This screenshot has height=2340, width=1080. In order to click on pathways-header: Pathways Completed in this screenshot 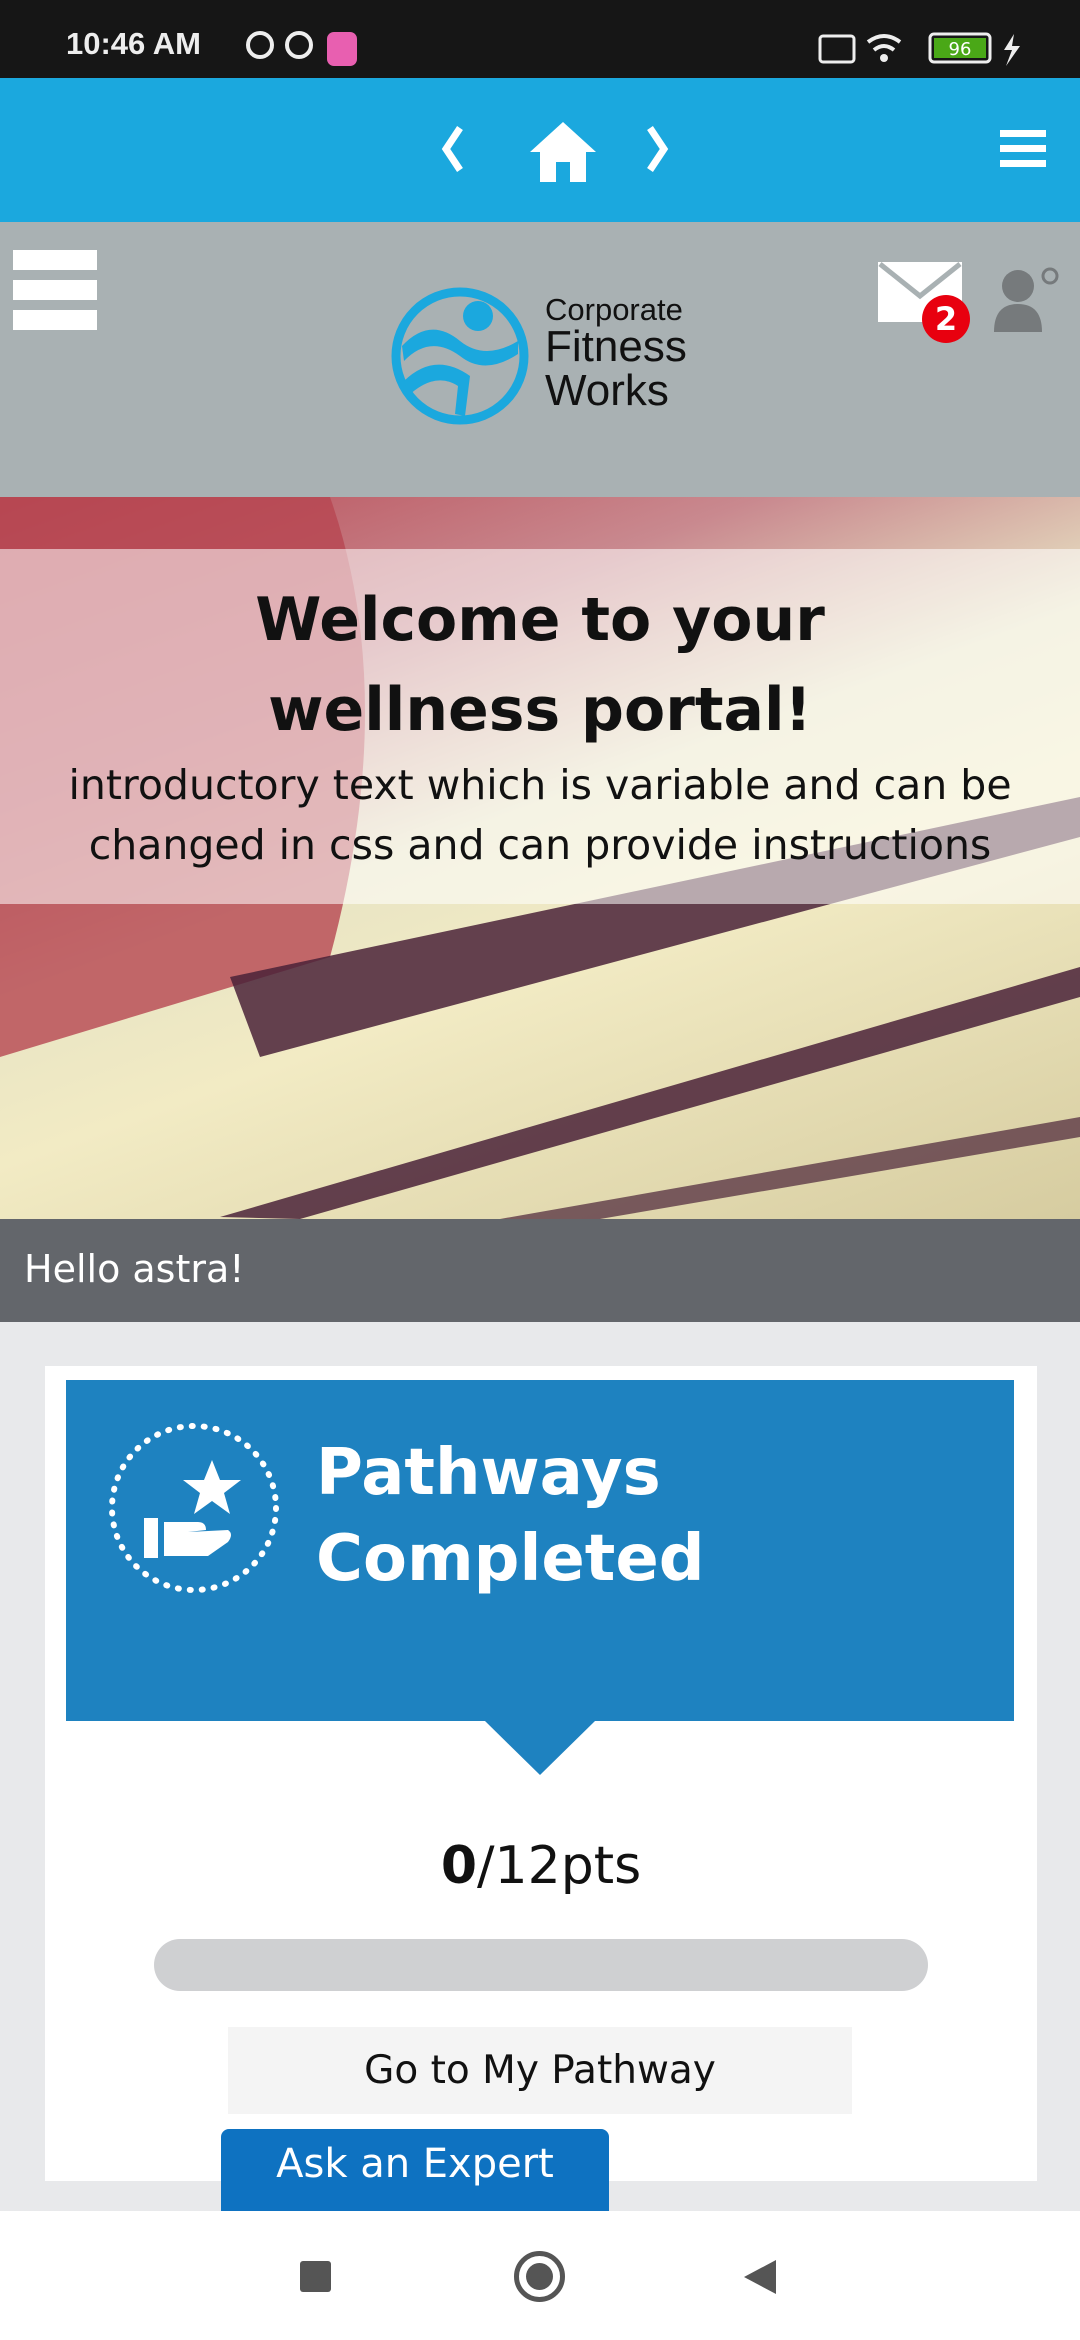, I will do `click(540, 1550)`.